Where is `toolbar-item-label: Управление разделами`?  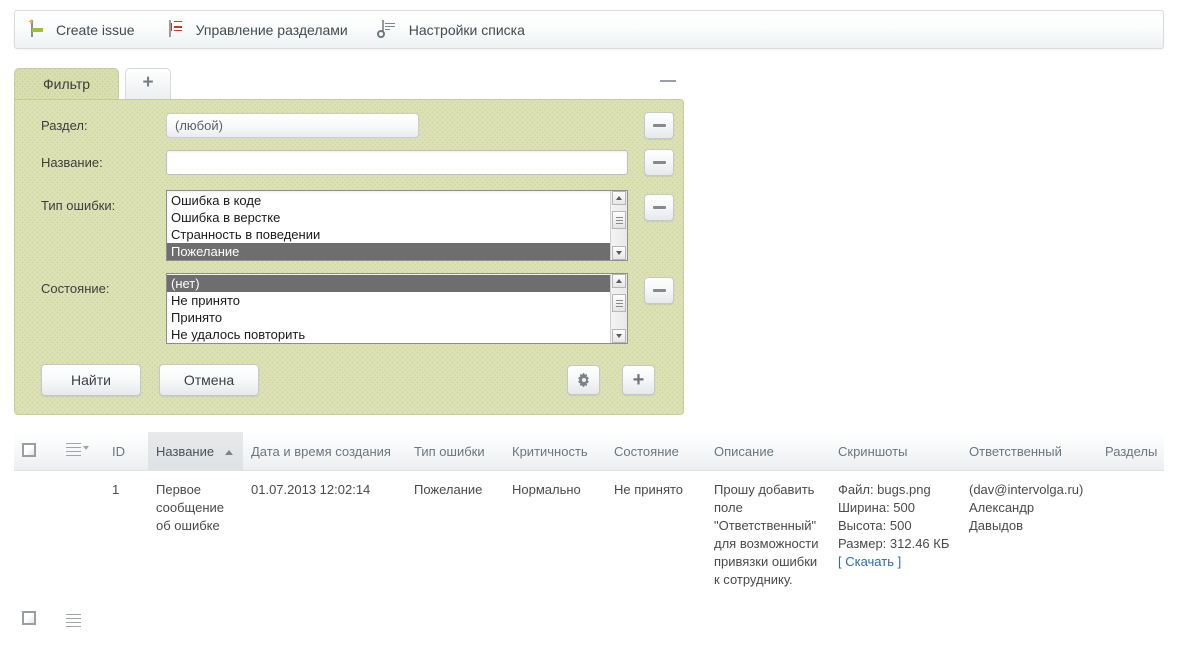 toolbar-item-label: Управление разделами is located at coordinates (271, 29).